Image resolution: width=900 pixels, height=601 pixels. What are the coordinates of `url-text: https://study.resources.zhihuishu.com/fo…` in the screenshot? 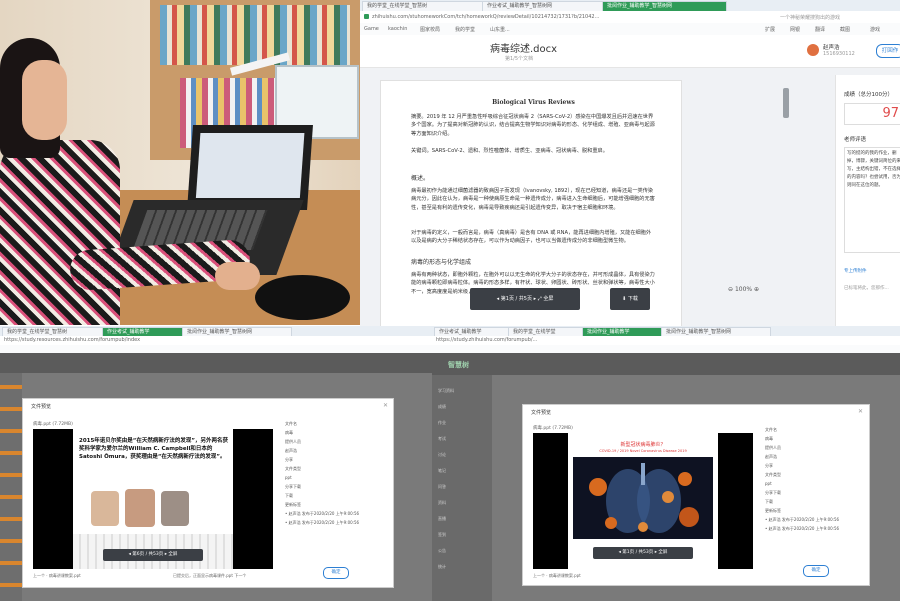 It's located at (72, 340).